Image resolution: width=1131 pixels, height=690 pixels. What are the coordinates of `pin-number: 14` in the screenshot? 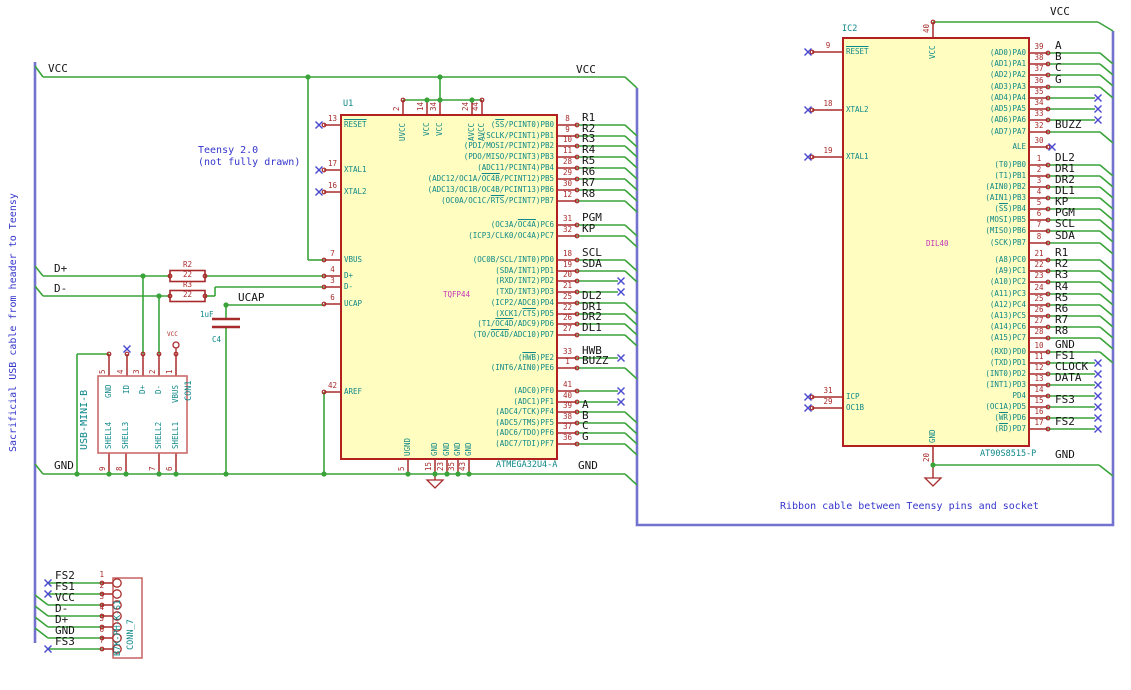 It's located at (1039, 389).